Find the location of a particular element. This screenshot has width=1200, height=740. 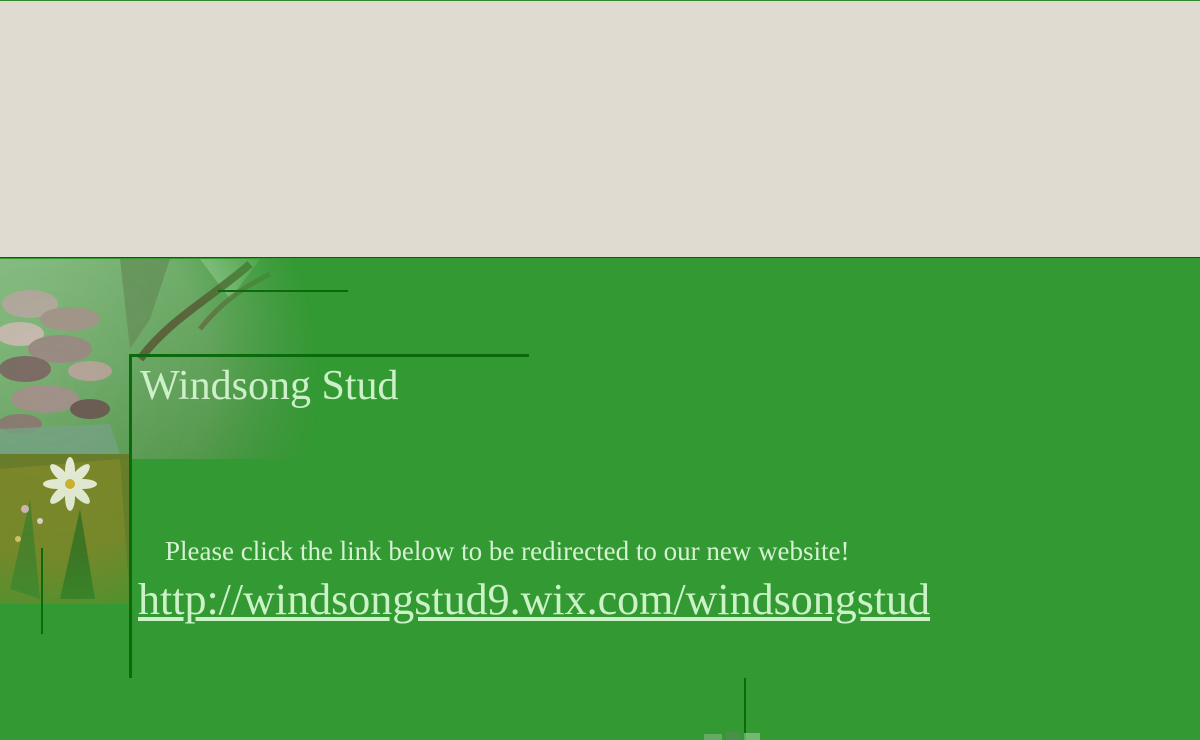

decor-line-frame-left is located at coordinates (130, 516).